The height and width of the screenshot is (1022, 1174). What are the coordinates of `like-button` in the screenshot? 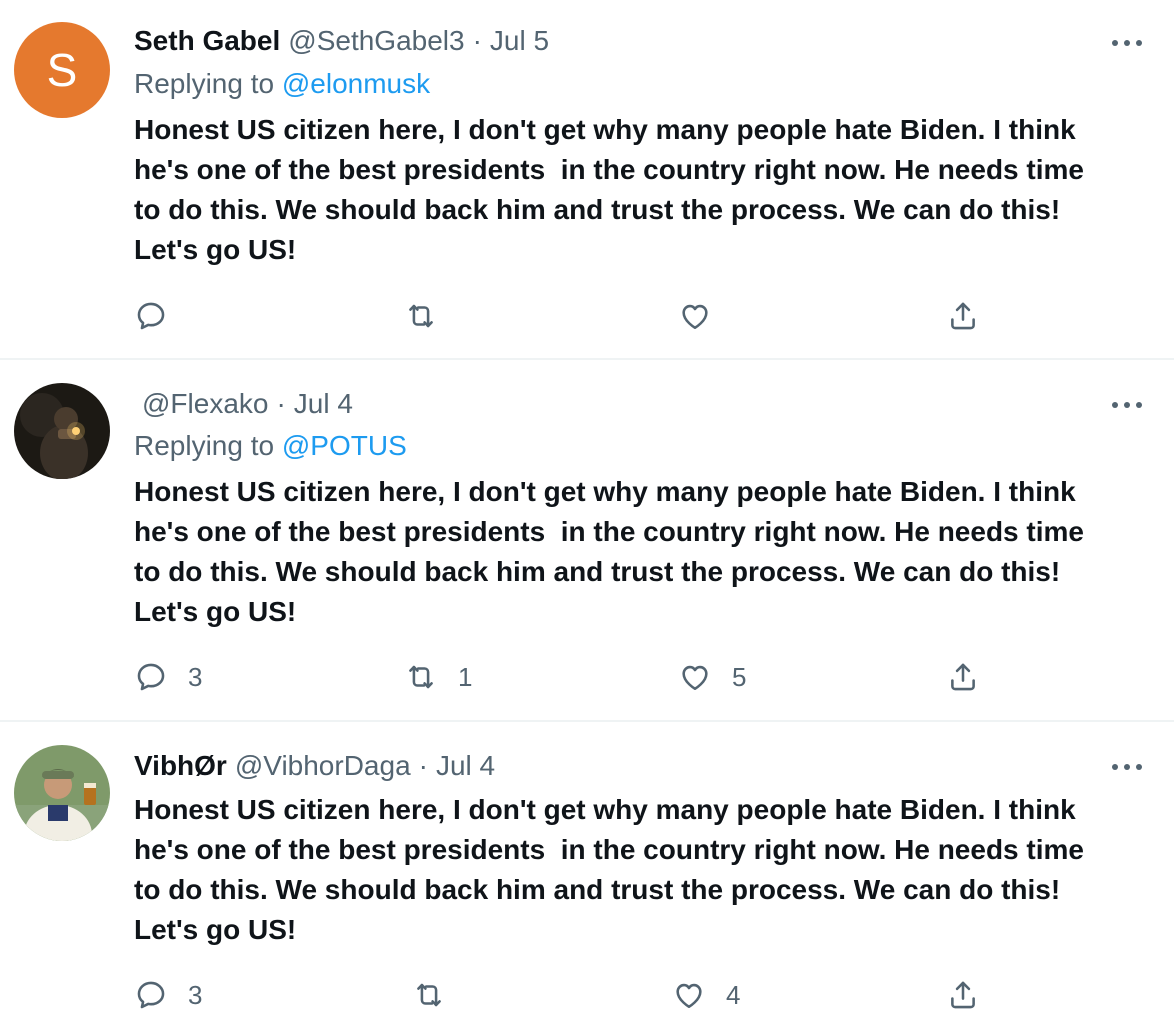 It's located at (705, 316).